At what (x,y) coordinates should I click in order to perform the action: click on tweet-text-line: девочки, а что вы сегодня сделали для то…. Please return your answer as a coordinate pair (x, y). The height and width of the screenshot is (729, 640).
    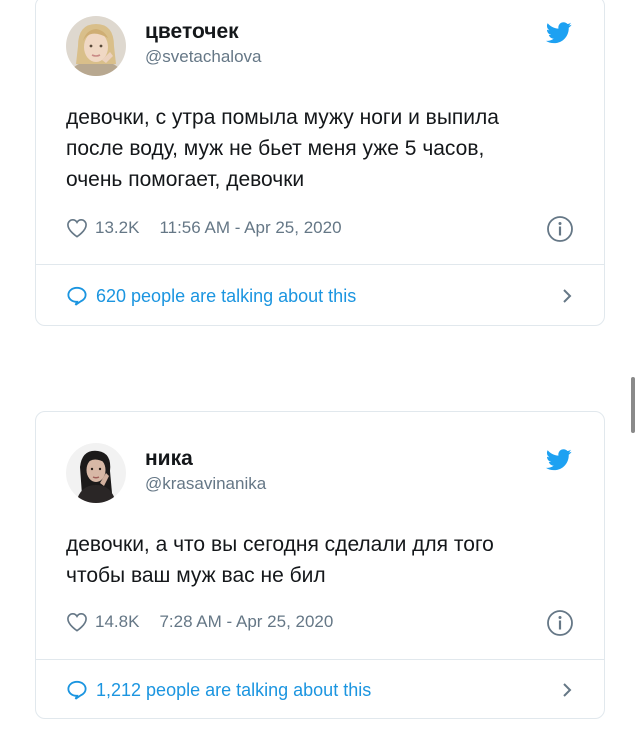
    Looking at the image, I should click on (280, 544).